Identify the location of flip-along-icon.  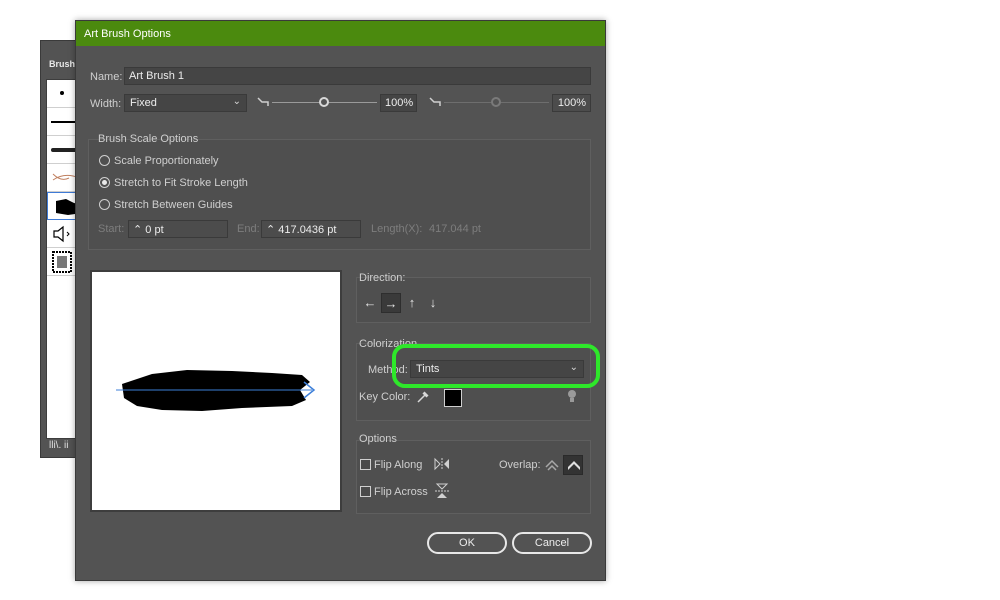
(441, 464).